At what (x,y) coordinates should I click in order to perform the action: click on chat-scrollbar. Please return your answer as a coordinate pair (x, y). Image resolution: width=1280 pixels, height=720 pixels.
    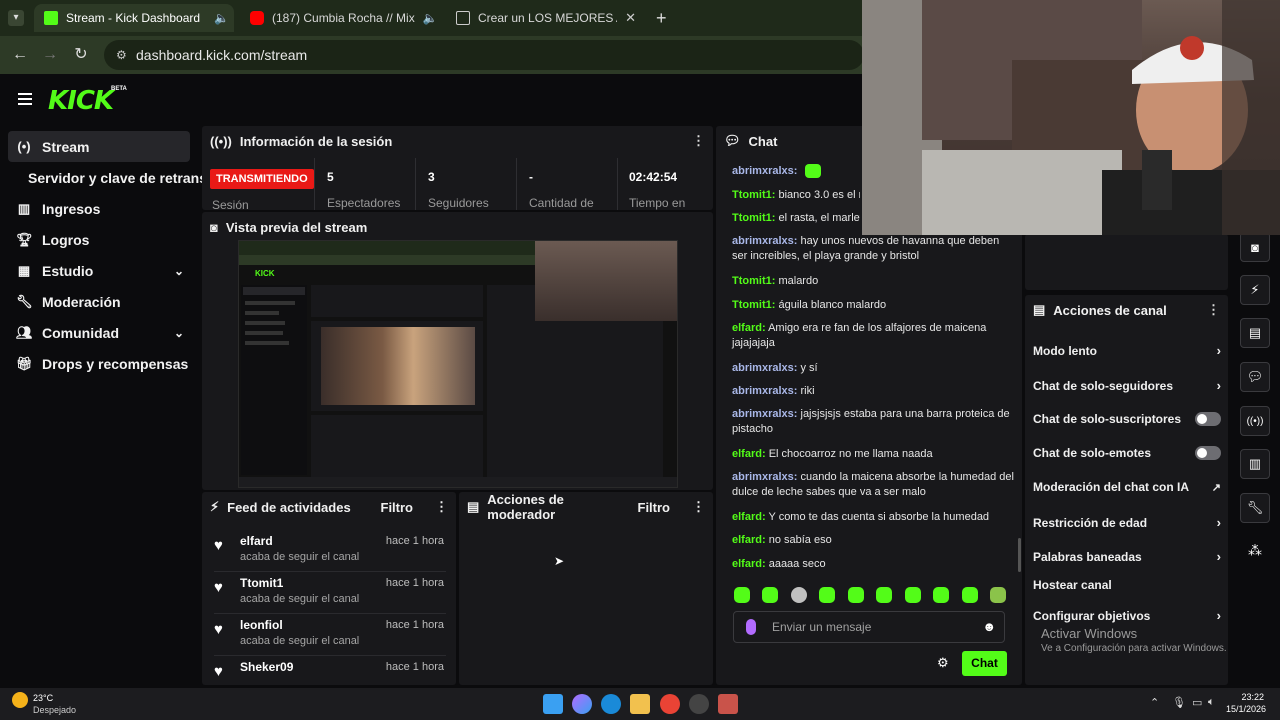
    Looking at the image, I should click on (1019, 555).